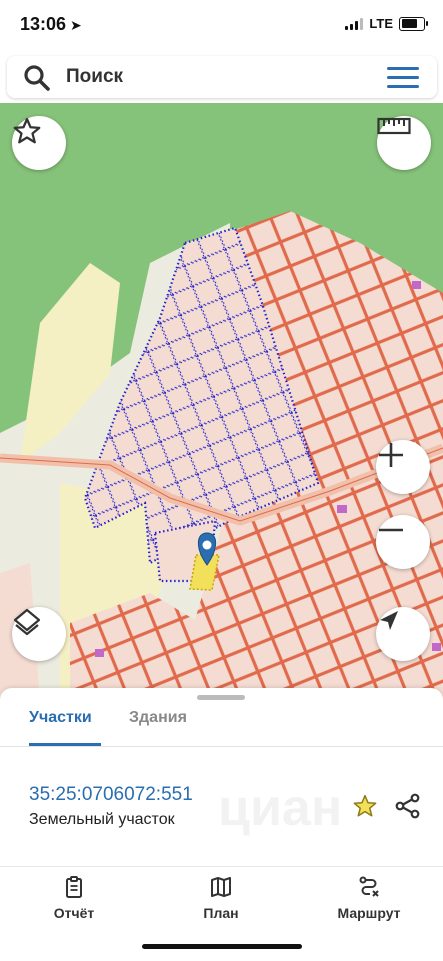 This screenshot has width=443, height=961. I want to click on route-icon, so click(369, 886).